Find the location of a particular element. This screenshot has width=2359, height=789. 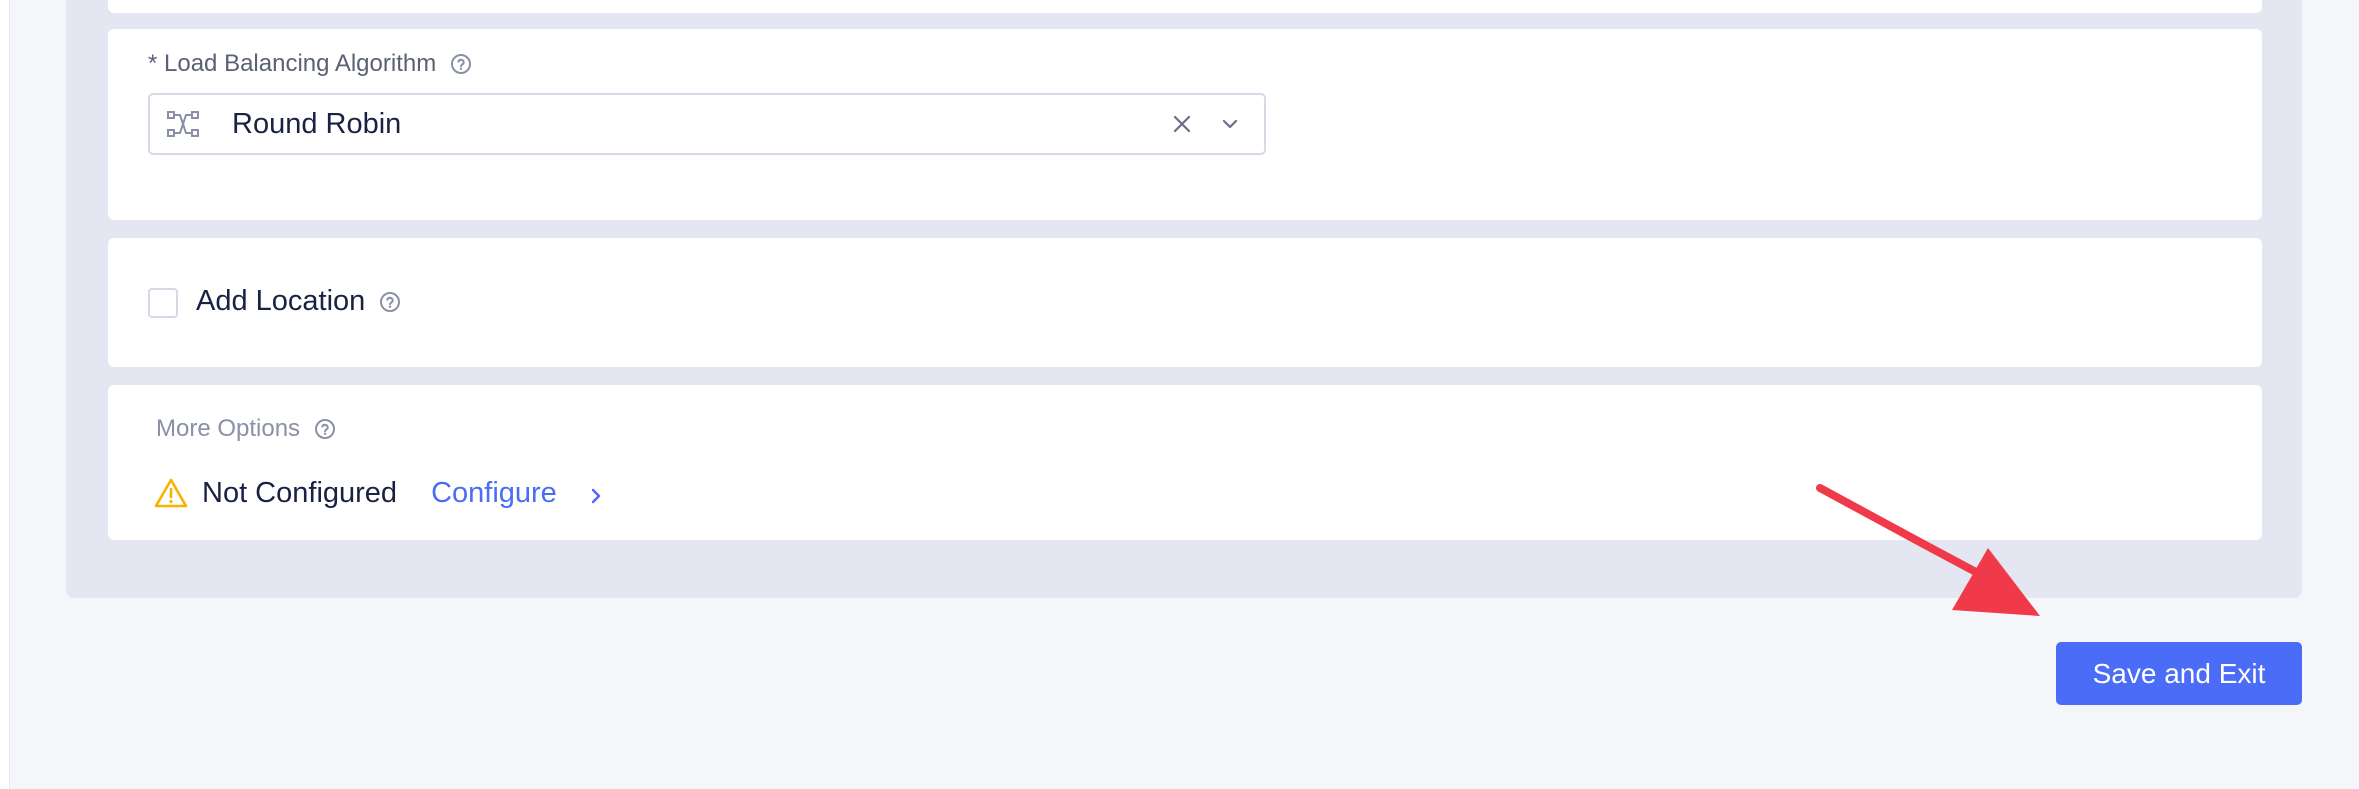

load-balancing-label-text: Load Balancing Algorithm is located at coordinates (300, 63).